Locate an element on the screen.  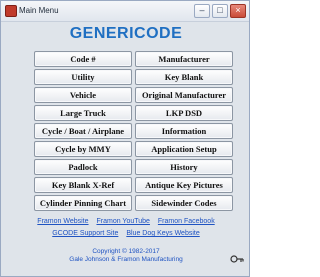
cycle-by-mmy-button: Cycle by MMY is located at coordinates (83, 149).